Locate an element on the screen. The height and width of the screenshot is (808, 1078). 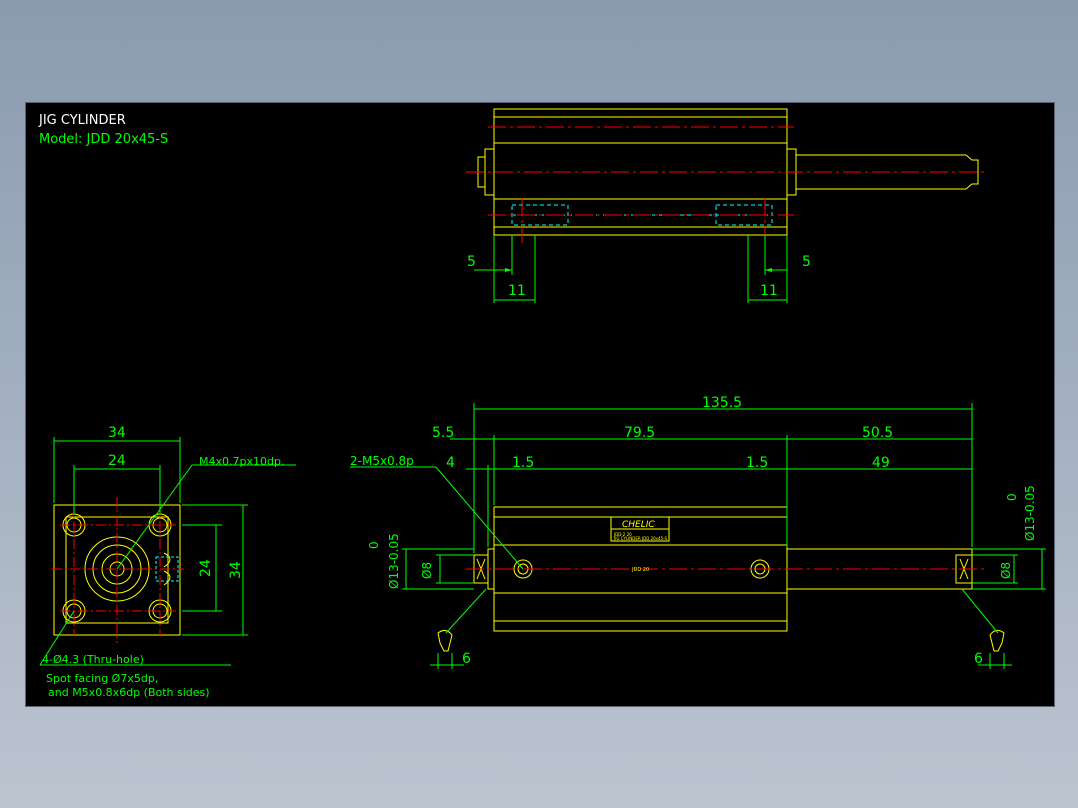
dim-end-height-outer: 34 is located at coordinates (236, 570).